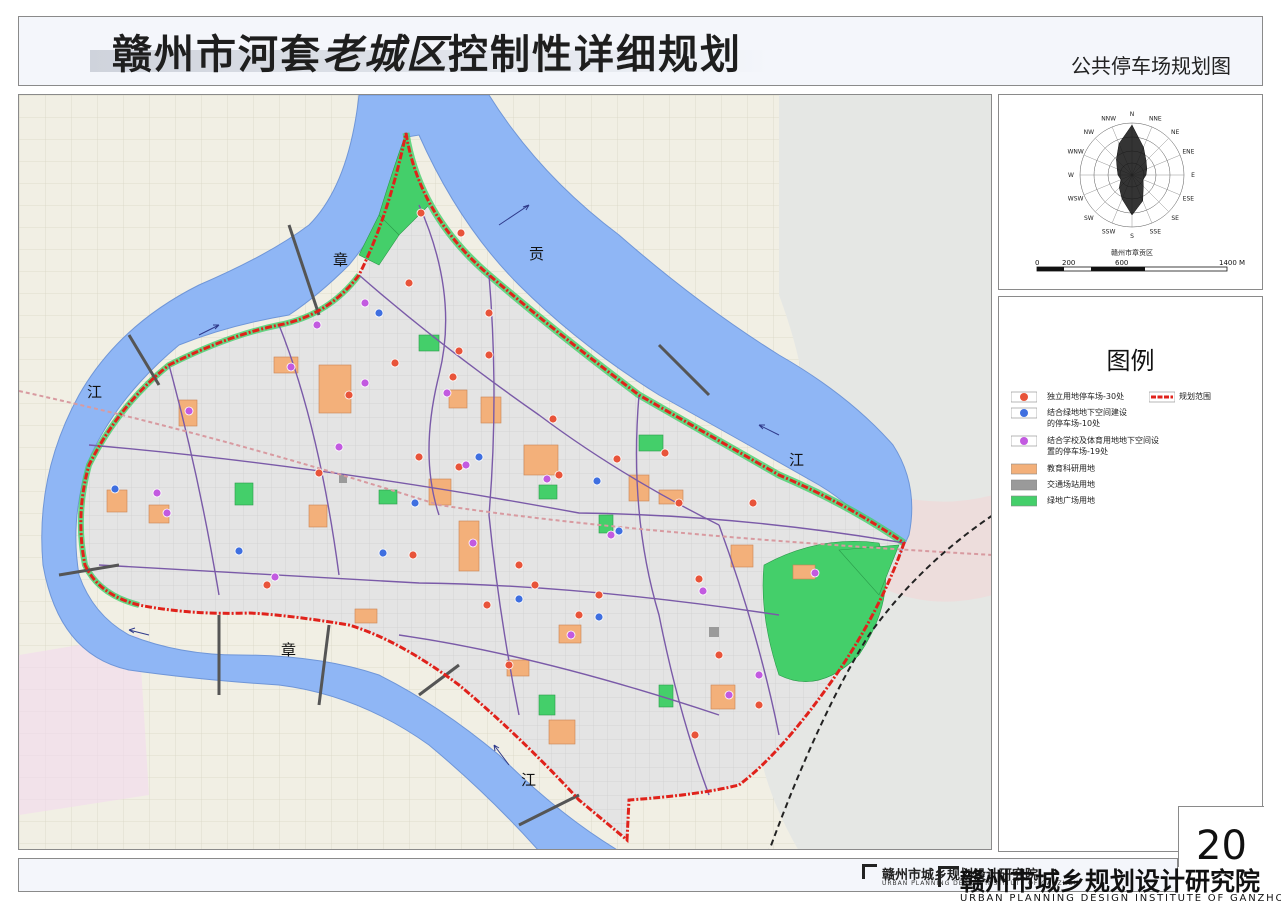 Image resolution: width=1281 pixels, height=913 pixels. Describe the element at coordinates (1024, 413) in the screenshot. I see `swatch-green-underground-parking` at that location.